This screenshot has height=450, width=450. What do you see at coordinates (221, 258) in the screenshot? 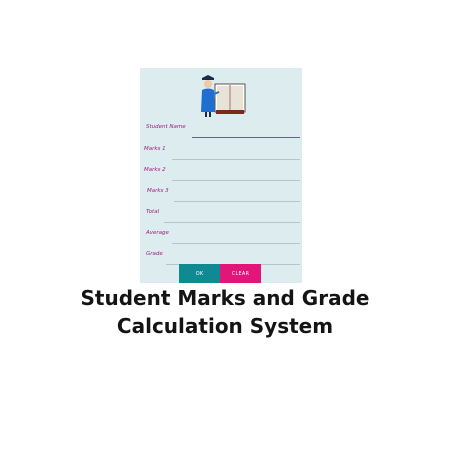
I see `field-grade: Grade` at bounding box center [221, 258].